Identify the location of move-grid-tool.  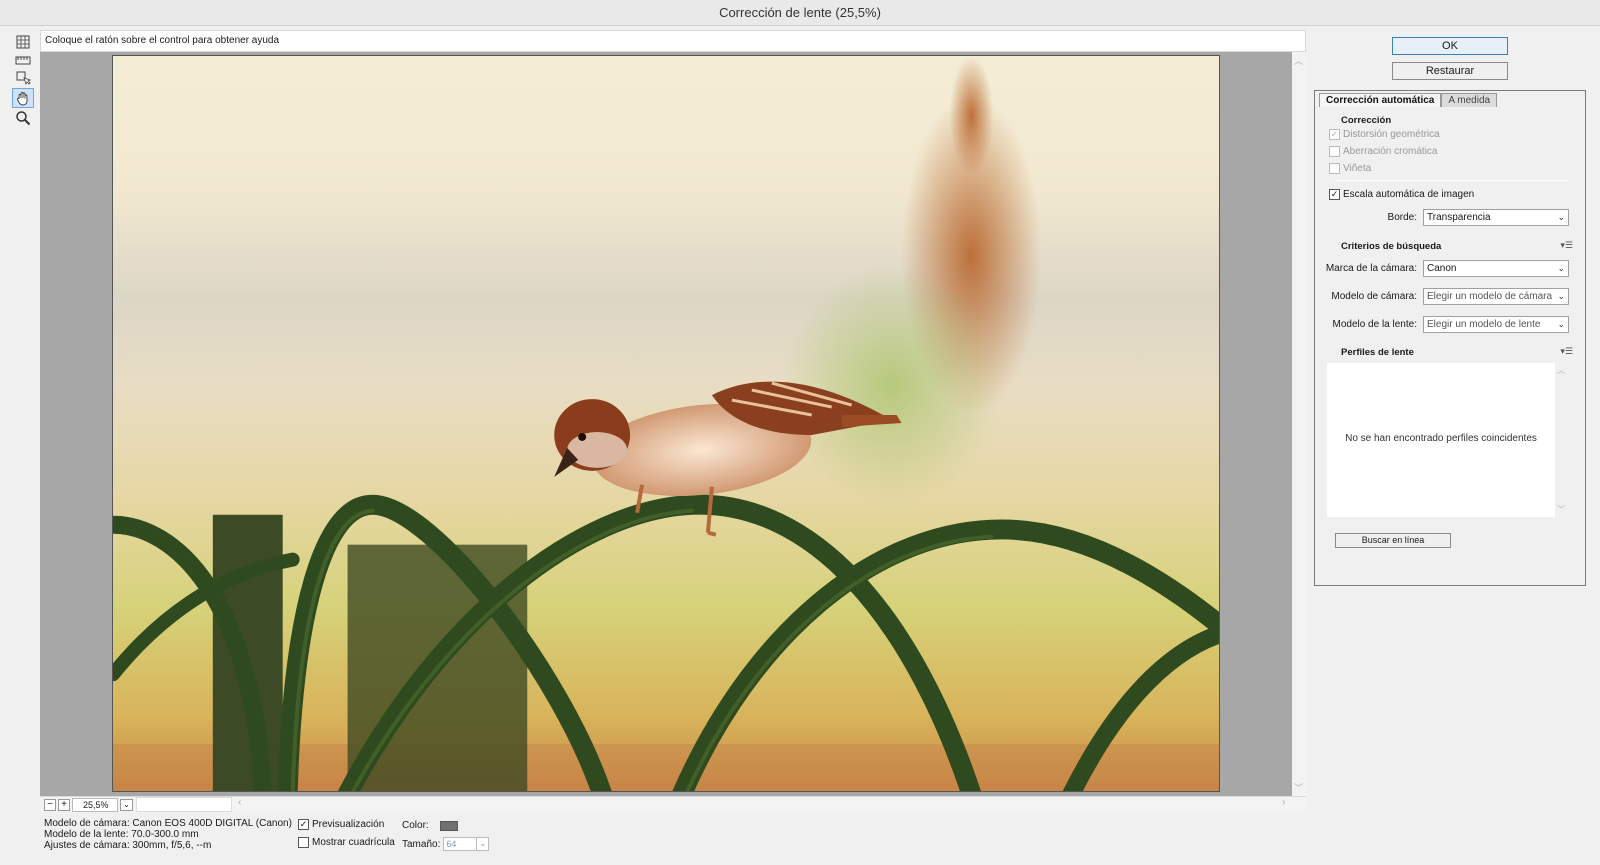
(23, 78).